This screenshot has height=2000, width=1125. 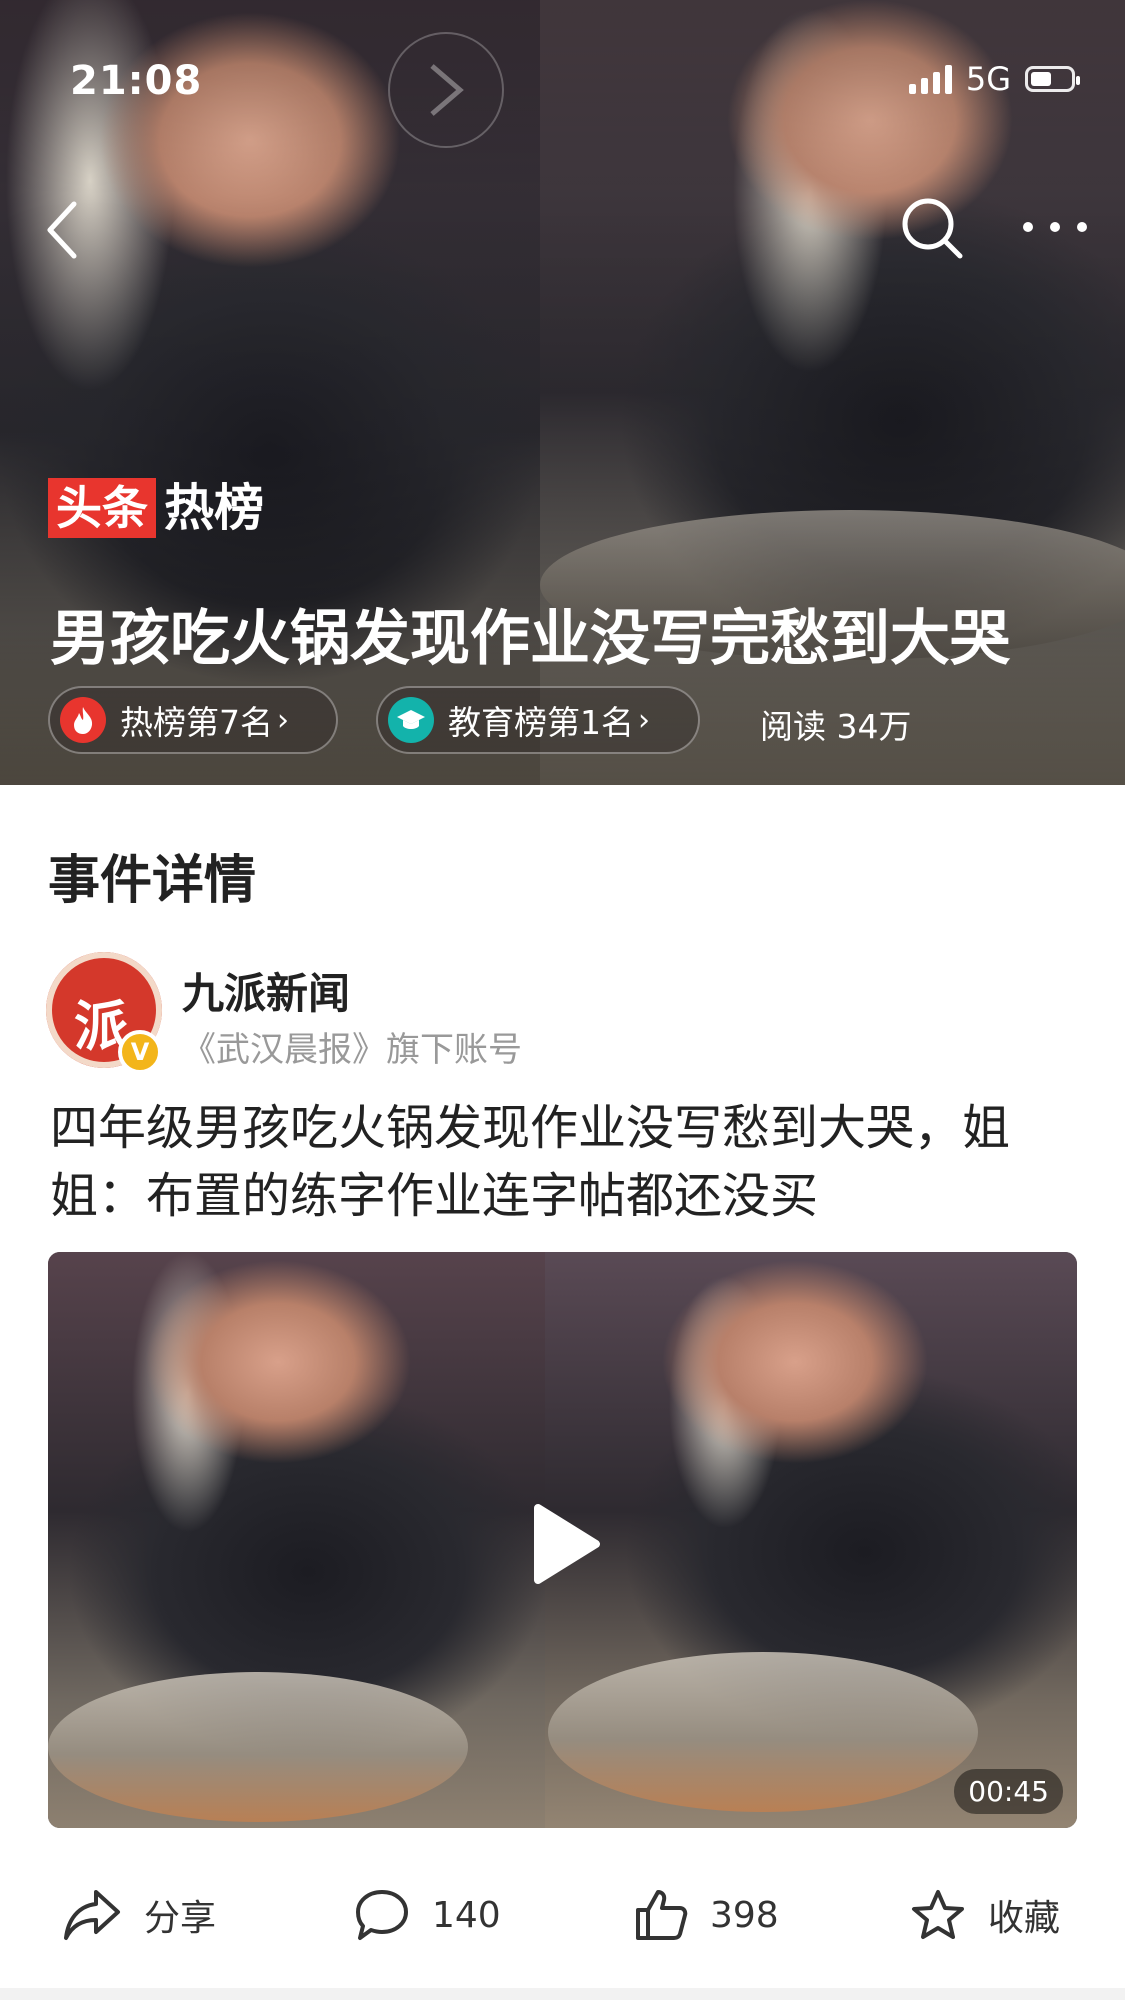 What do you see at coordinates (104, 1013) in the screenshot?
I see `avatar: 派 V` at bounding box center [104, 1013].